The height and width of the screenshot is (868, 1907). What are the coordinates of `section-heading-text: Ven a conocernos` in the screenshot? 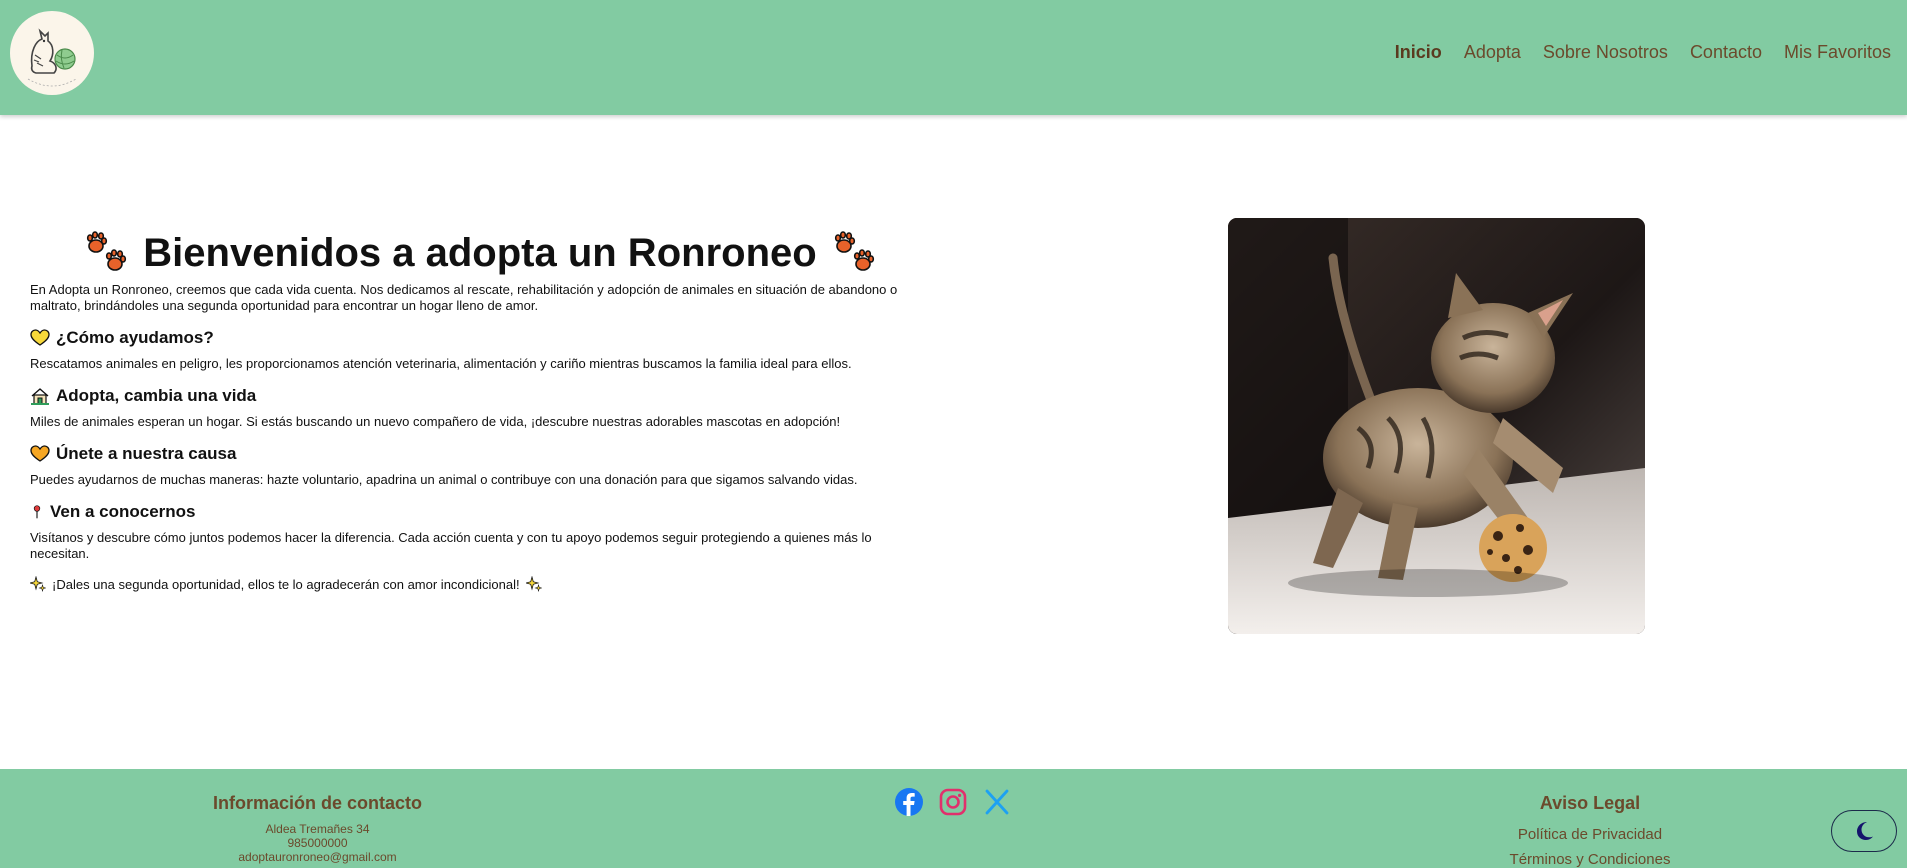 It's located at (123, 511).